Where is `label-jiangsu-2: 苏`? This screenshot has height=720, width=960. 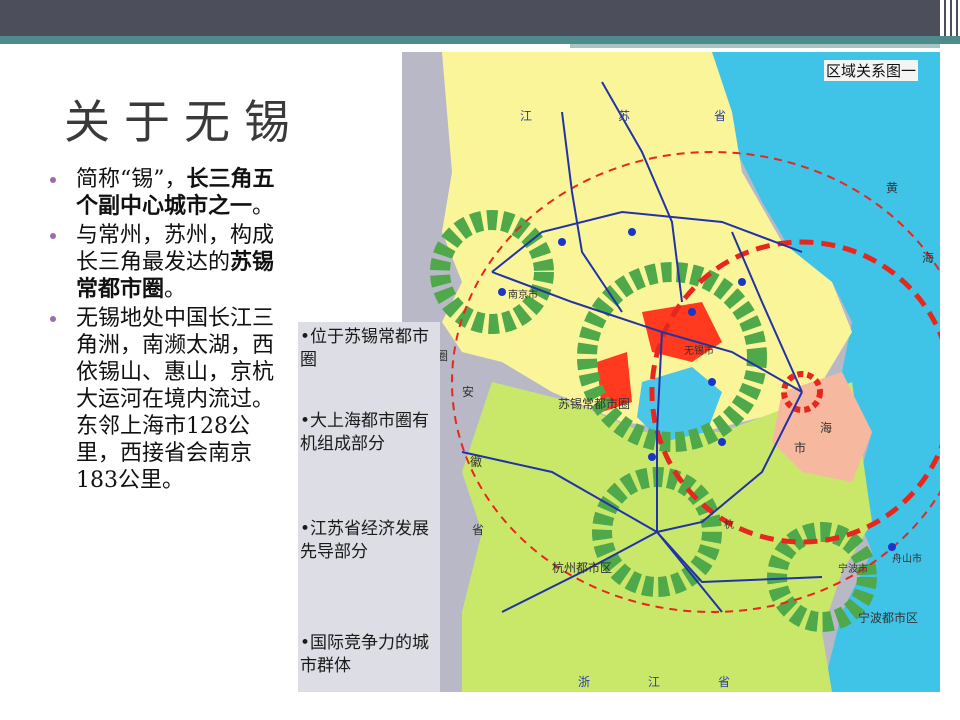 label-jiangsu-2: 苏 is located at coordinates (624, 116).